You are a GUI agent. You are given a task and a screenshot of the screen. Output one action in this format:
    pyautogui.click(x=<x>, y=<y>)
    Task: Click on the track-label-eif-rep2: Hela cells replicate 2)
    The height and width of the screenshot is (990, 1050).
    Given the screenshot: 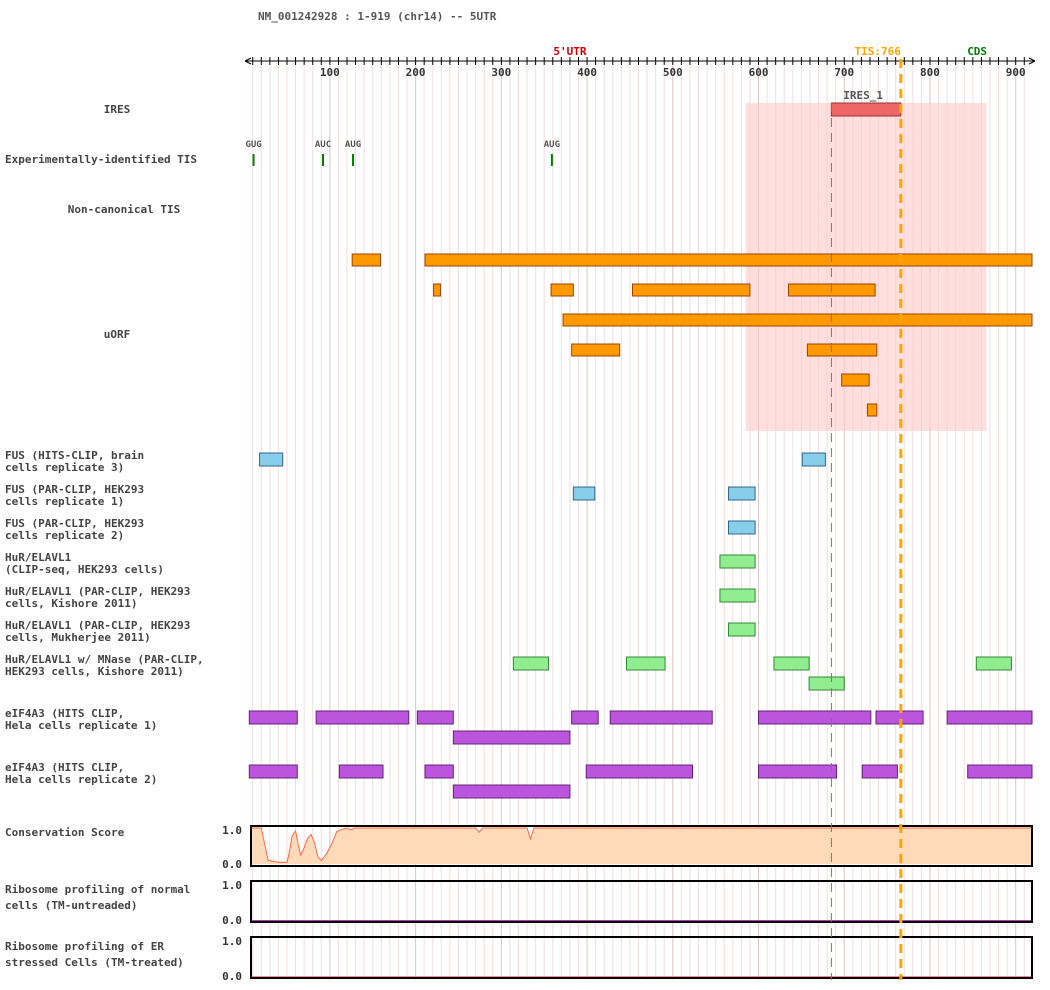 What is the action you would take?
    pyautogui.click(x=81, y=779)
    